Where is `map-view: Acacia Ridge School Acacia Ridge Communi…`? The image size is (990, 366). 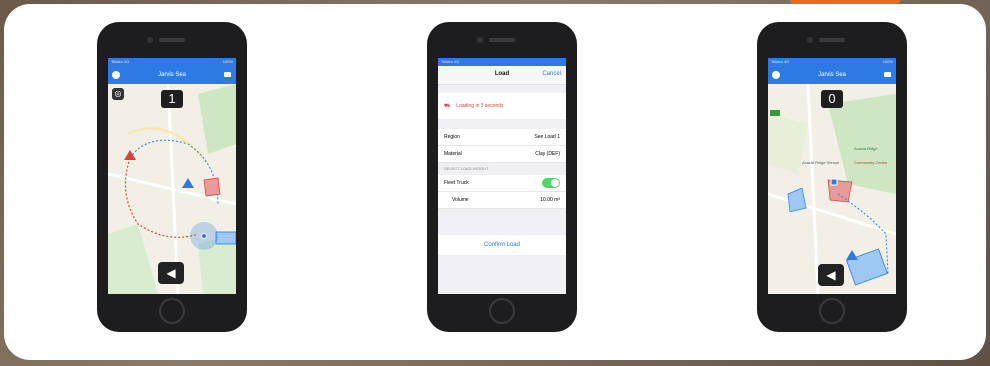 map-view: Acacia Ridge School Acacia Ridge Communi… is located at coordinates (832, 189).